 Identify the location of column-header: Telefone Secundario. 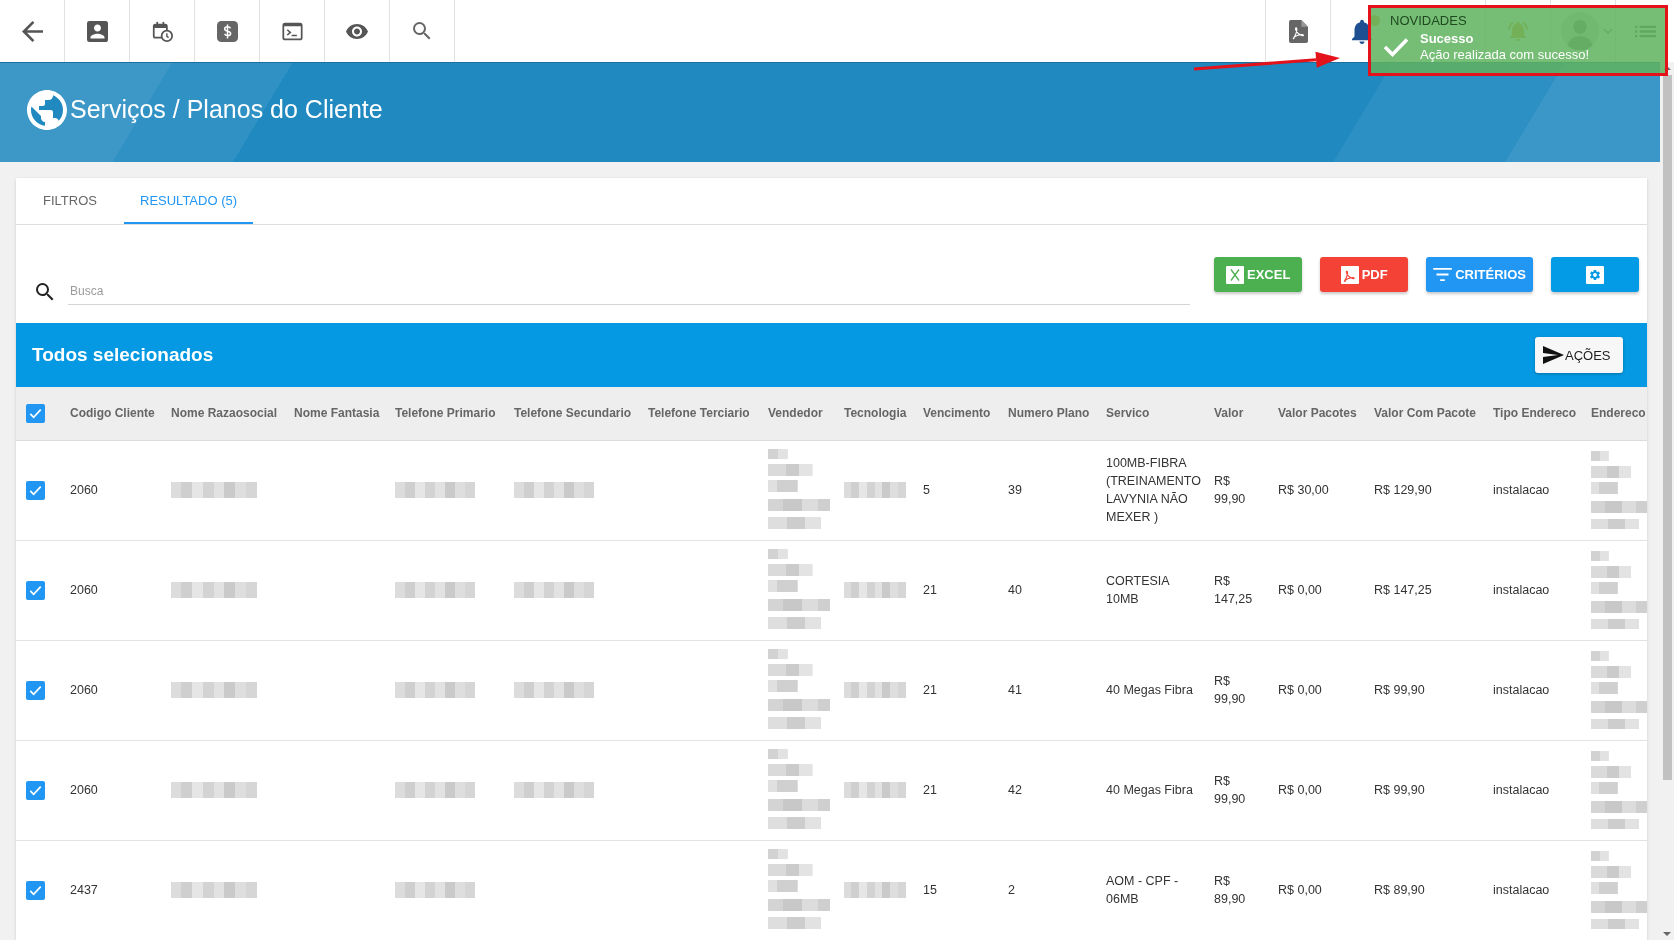
(573, 413).